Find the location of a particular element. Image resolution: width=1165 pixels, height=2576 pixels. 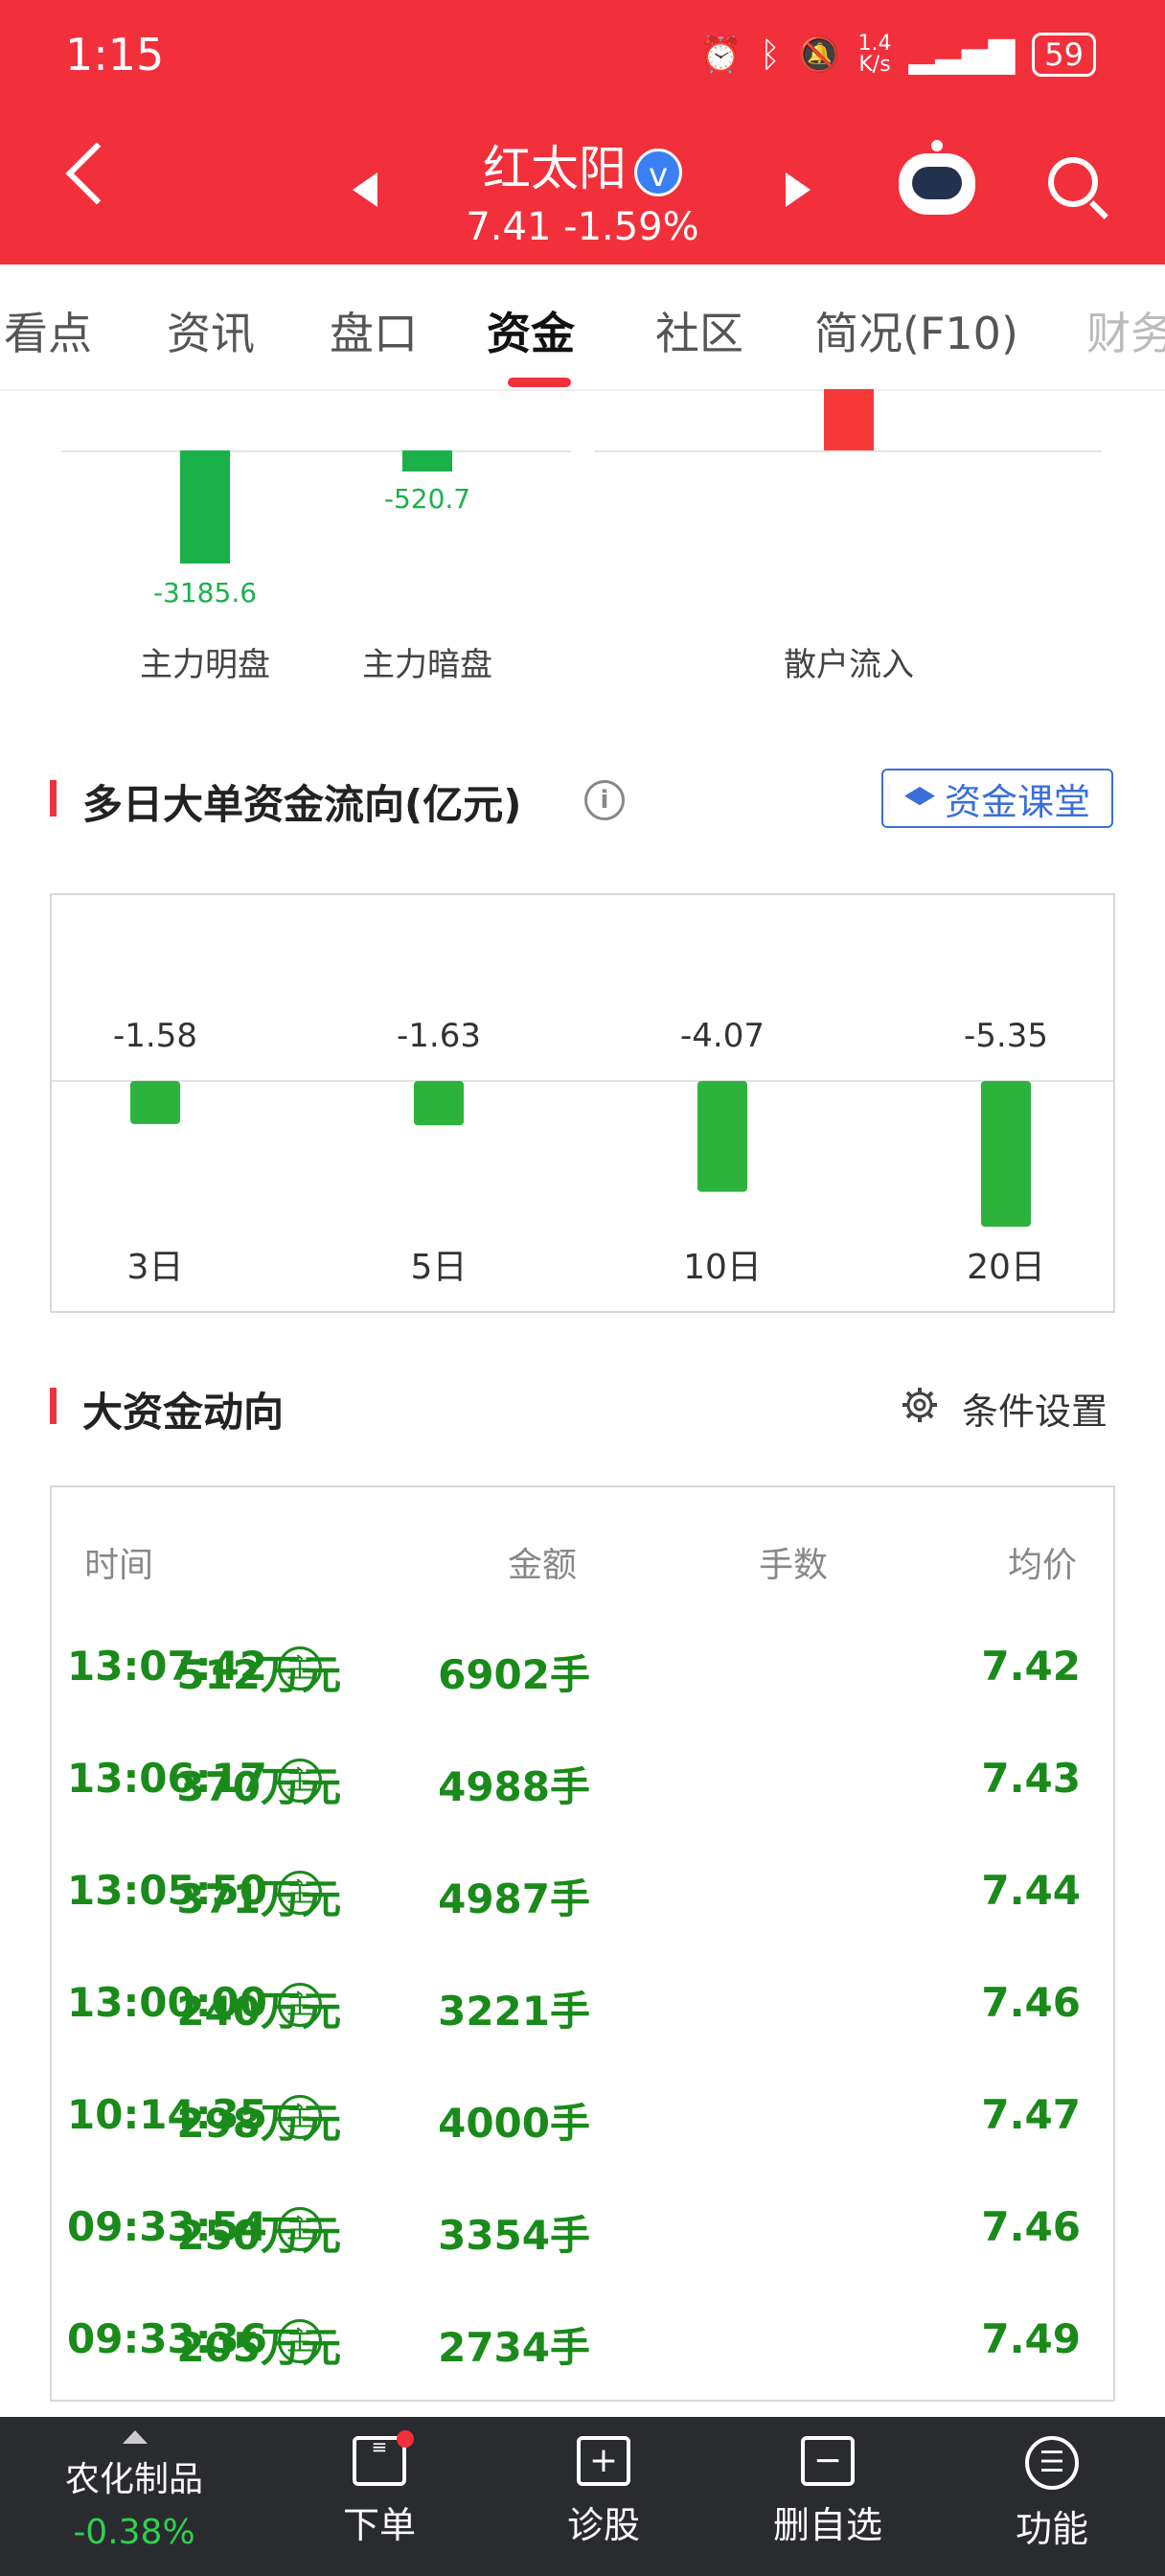

baseline-left is located at coordinates (316, 451).